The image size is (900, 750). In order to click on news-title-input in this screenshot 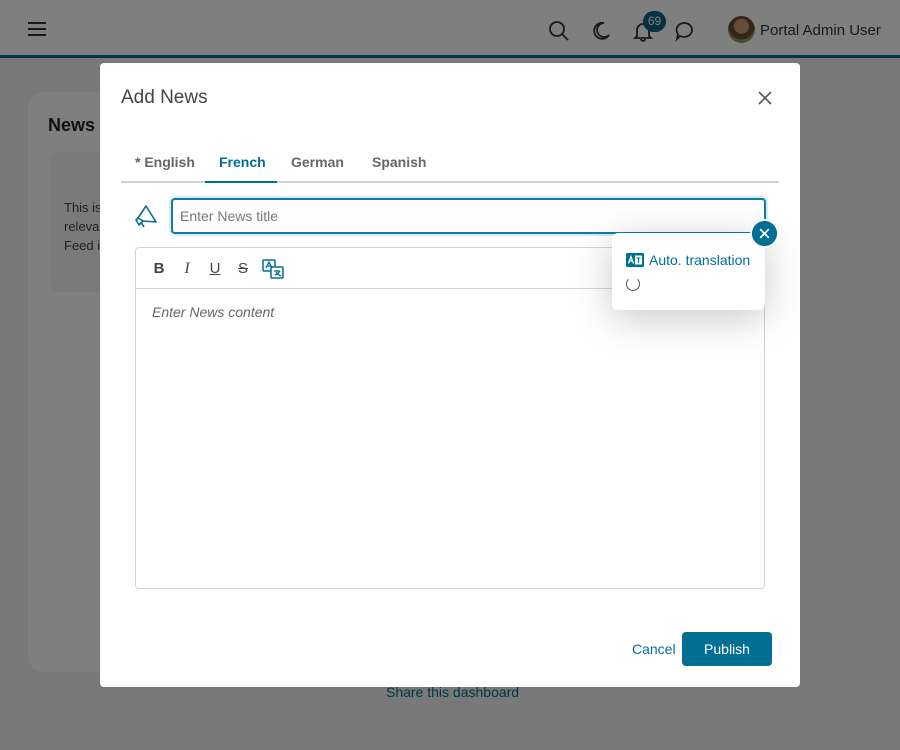, I will do `click(468, 216)`.